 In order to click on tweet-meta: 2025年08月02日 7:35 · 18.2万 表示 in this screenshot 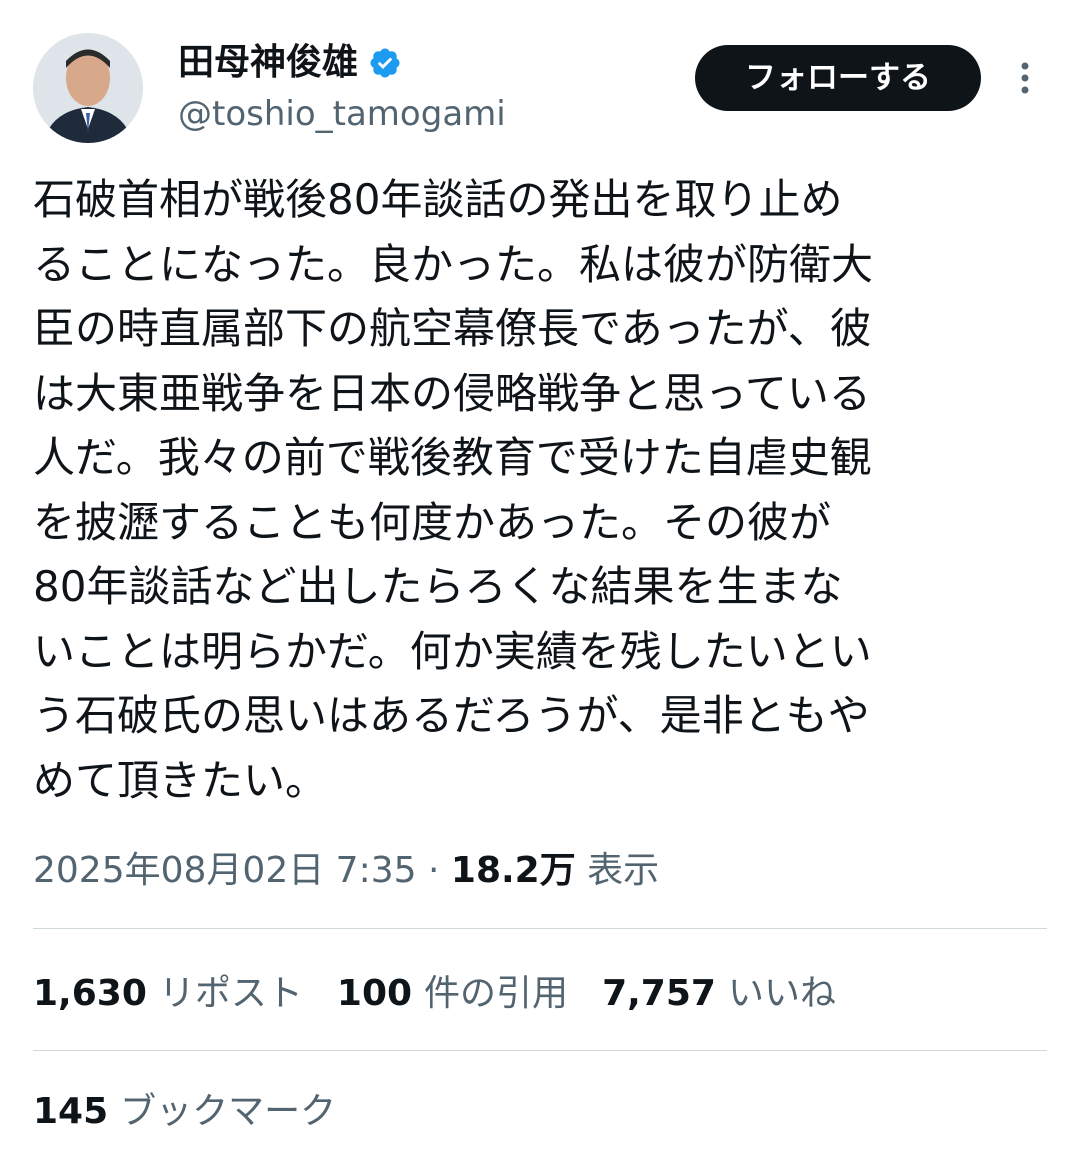, I will do `click(346, 871)`.